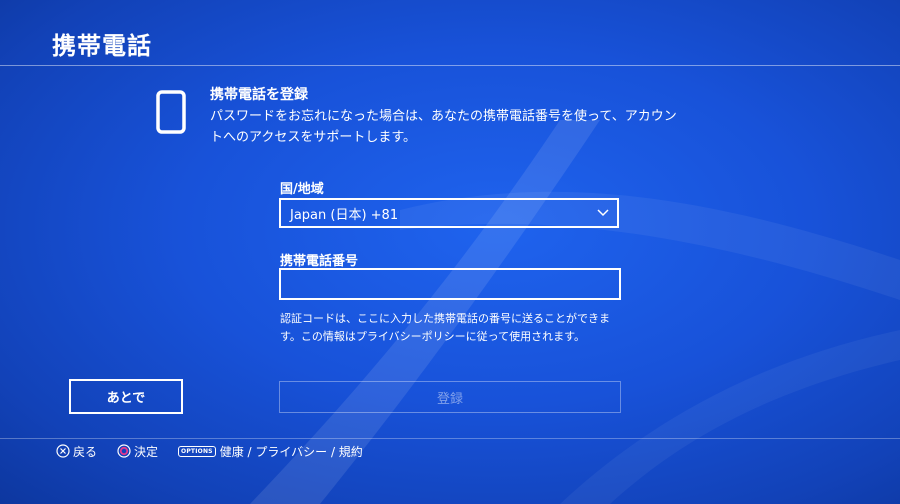  I want to click on register-heading: 携帯電話を登録, so click(259, 95).